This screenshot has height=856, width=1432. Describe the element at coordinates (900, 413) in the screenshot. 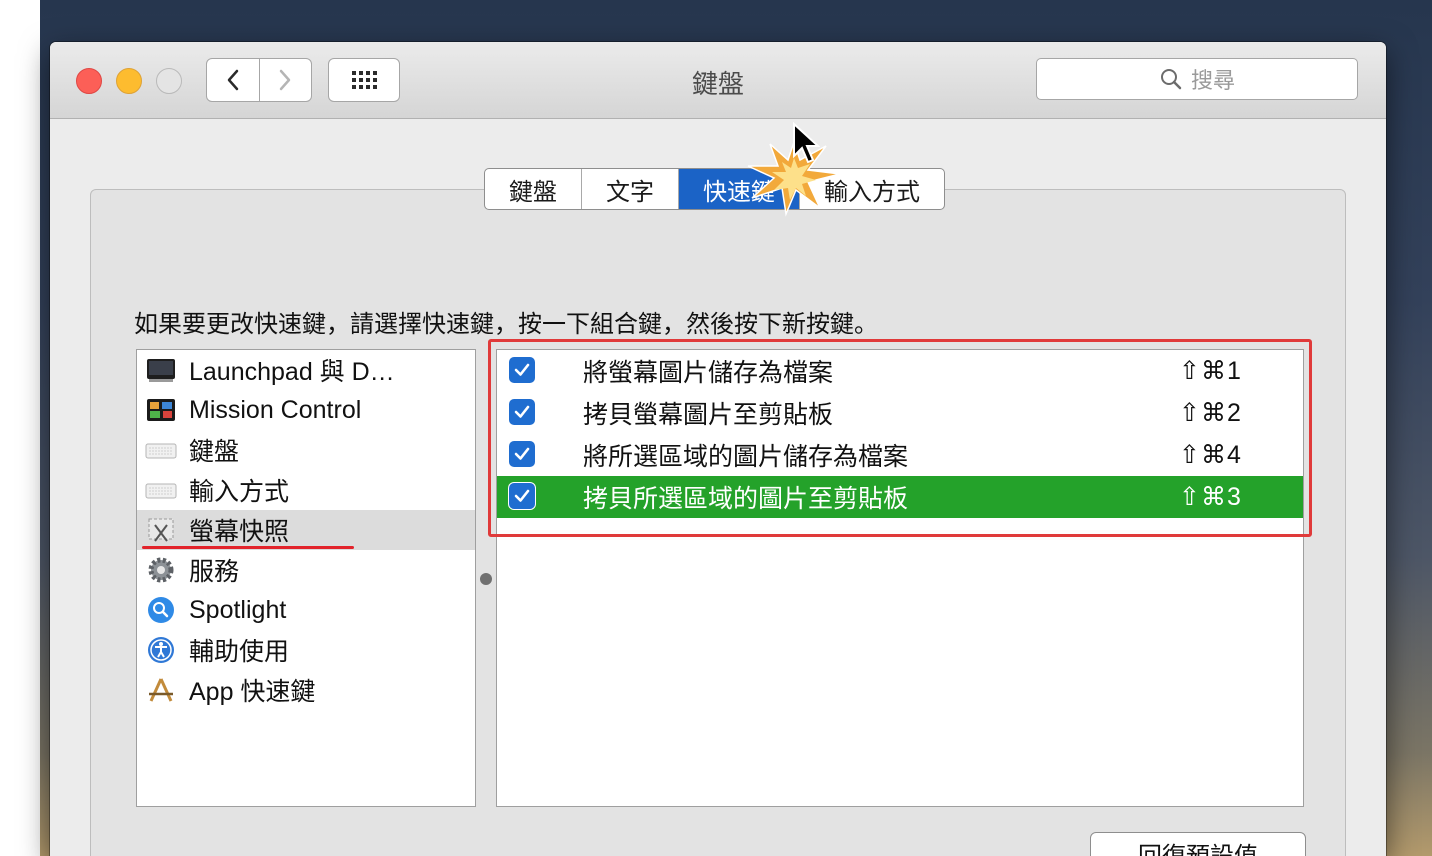

I see `shortcut-row: 拷貝螢幕圖片至剪貼板 ⇧⌘2` at that location.